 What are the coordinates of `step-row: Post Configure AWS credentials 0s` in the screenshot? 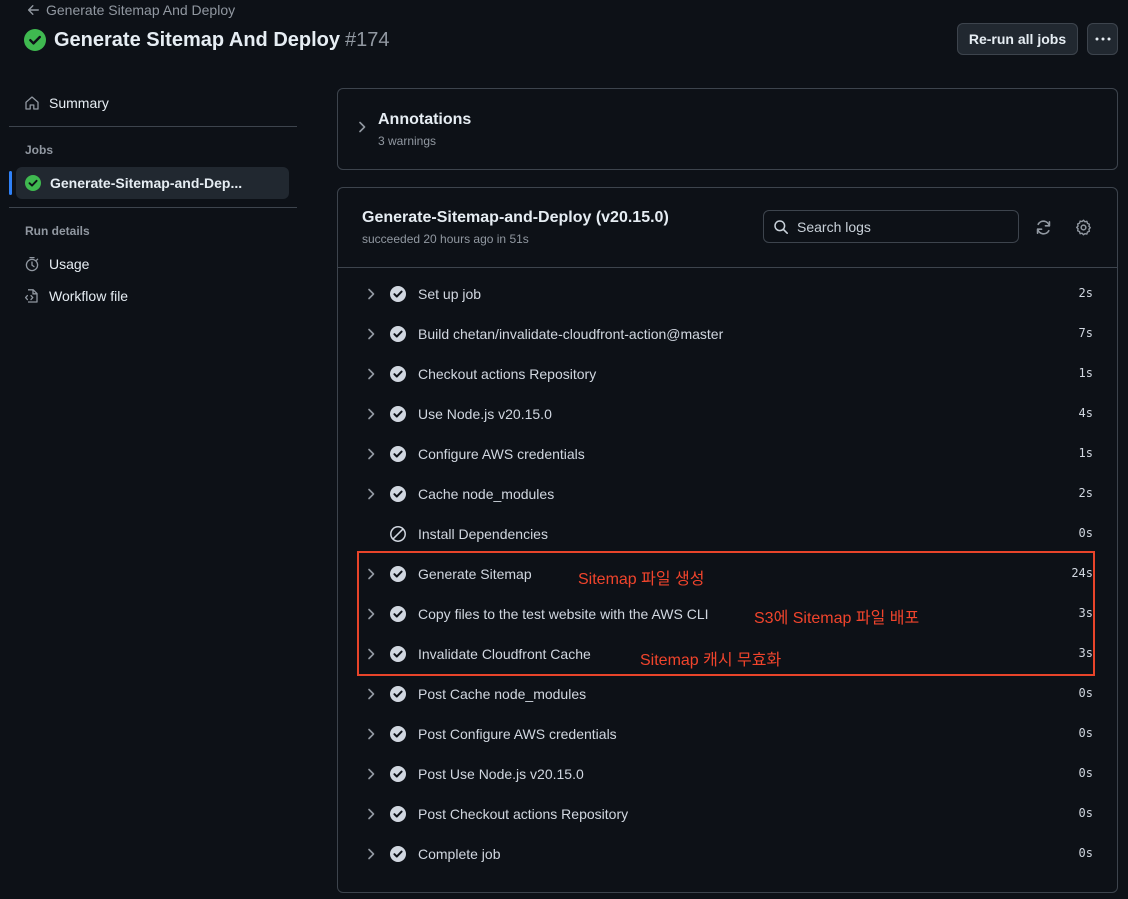 It's located at (727, 734).